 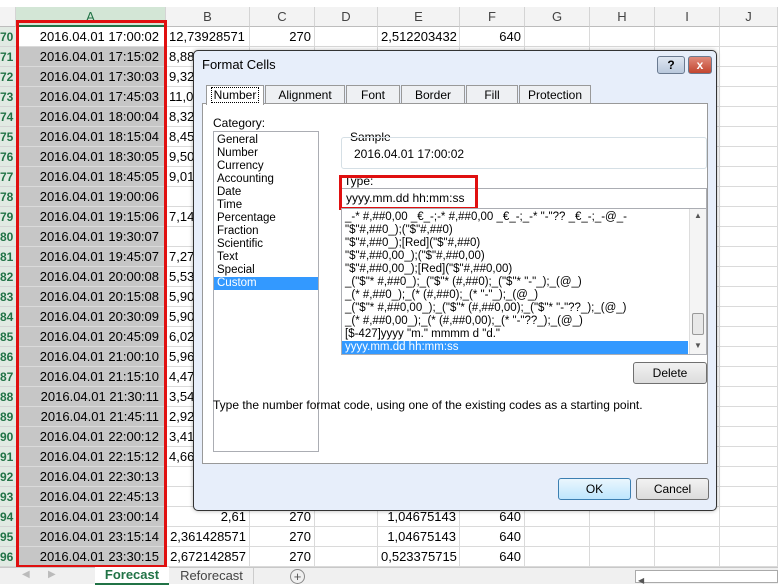 What do you see at coordinates (698, 345) in the screenshot?
I see `scroll-down-icon: ▼` at bounding box center [698, 345].